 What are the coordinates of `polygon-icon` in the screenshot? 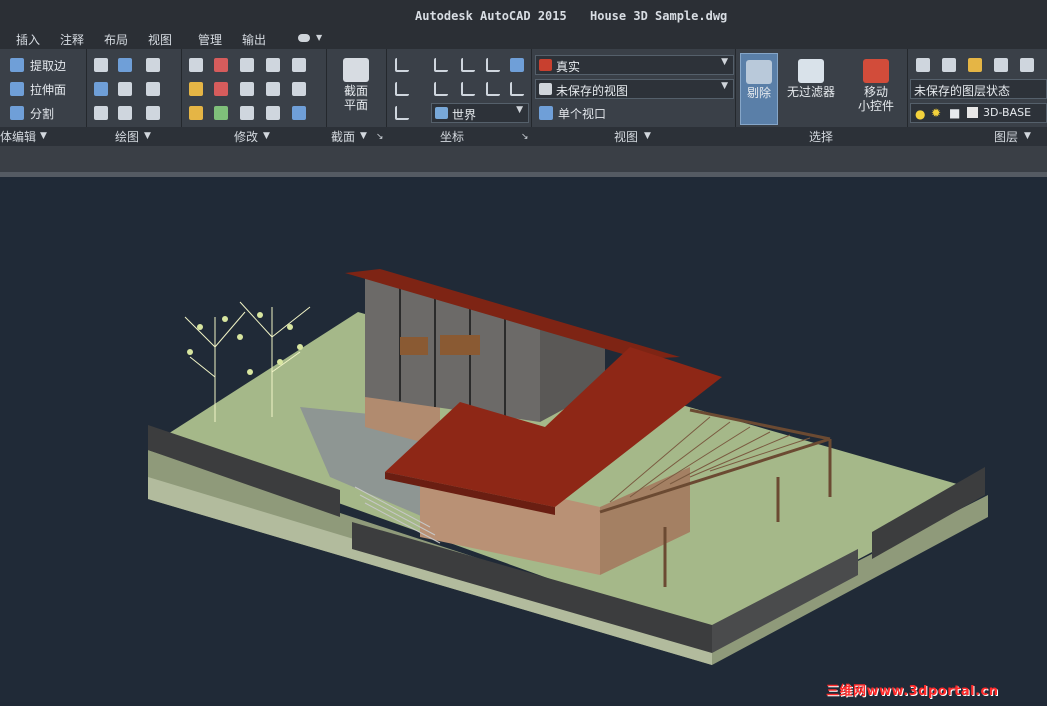 It's located at (101, 113).